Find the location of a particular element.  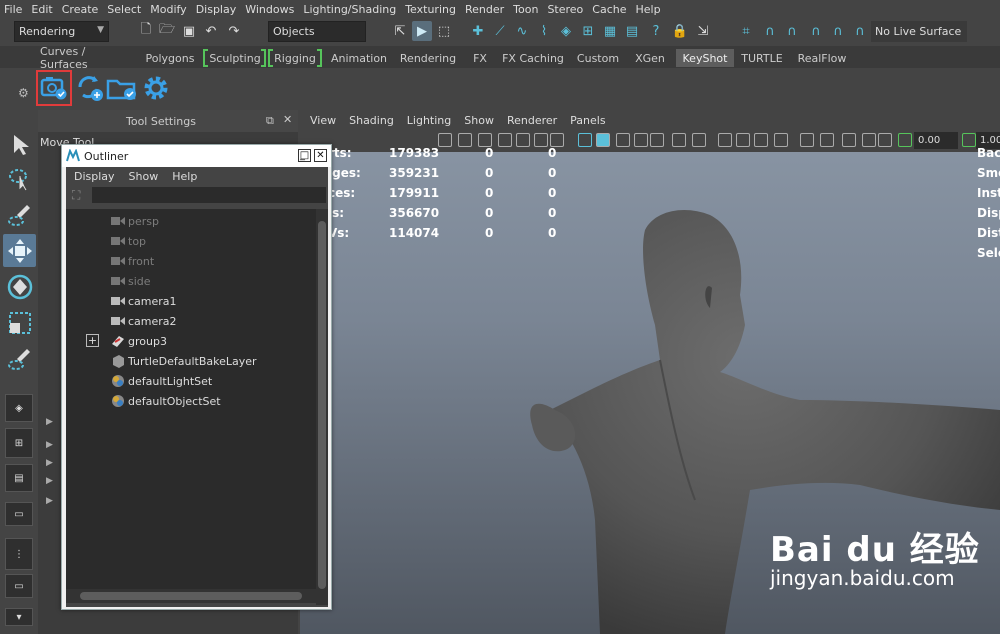

lock-icon: 🔒 is located at coordinates (680, 31).